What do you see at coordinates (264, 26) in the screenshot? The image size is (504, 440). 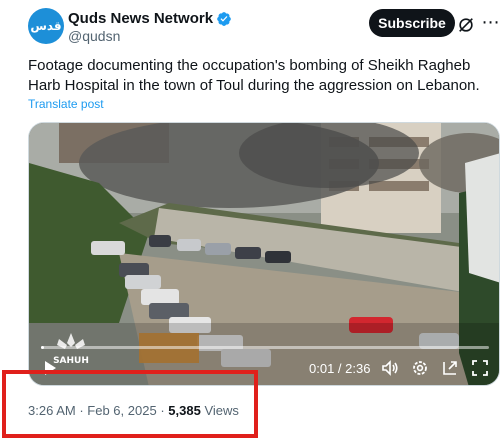 I see `post-header: قدس Quds News Network @qudsn Subscribe ⋯` at bounding box center [264, 26].